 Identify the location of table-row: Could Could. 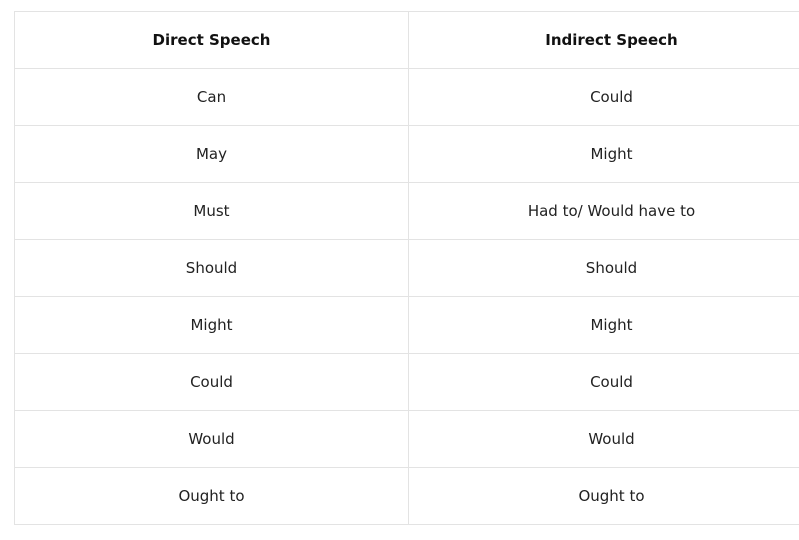
(406, 382).